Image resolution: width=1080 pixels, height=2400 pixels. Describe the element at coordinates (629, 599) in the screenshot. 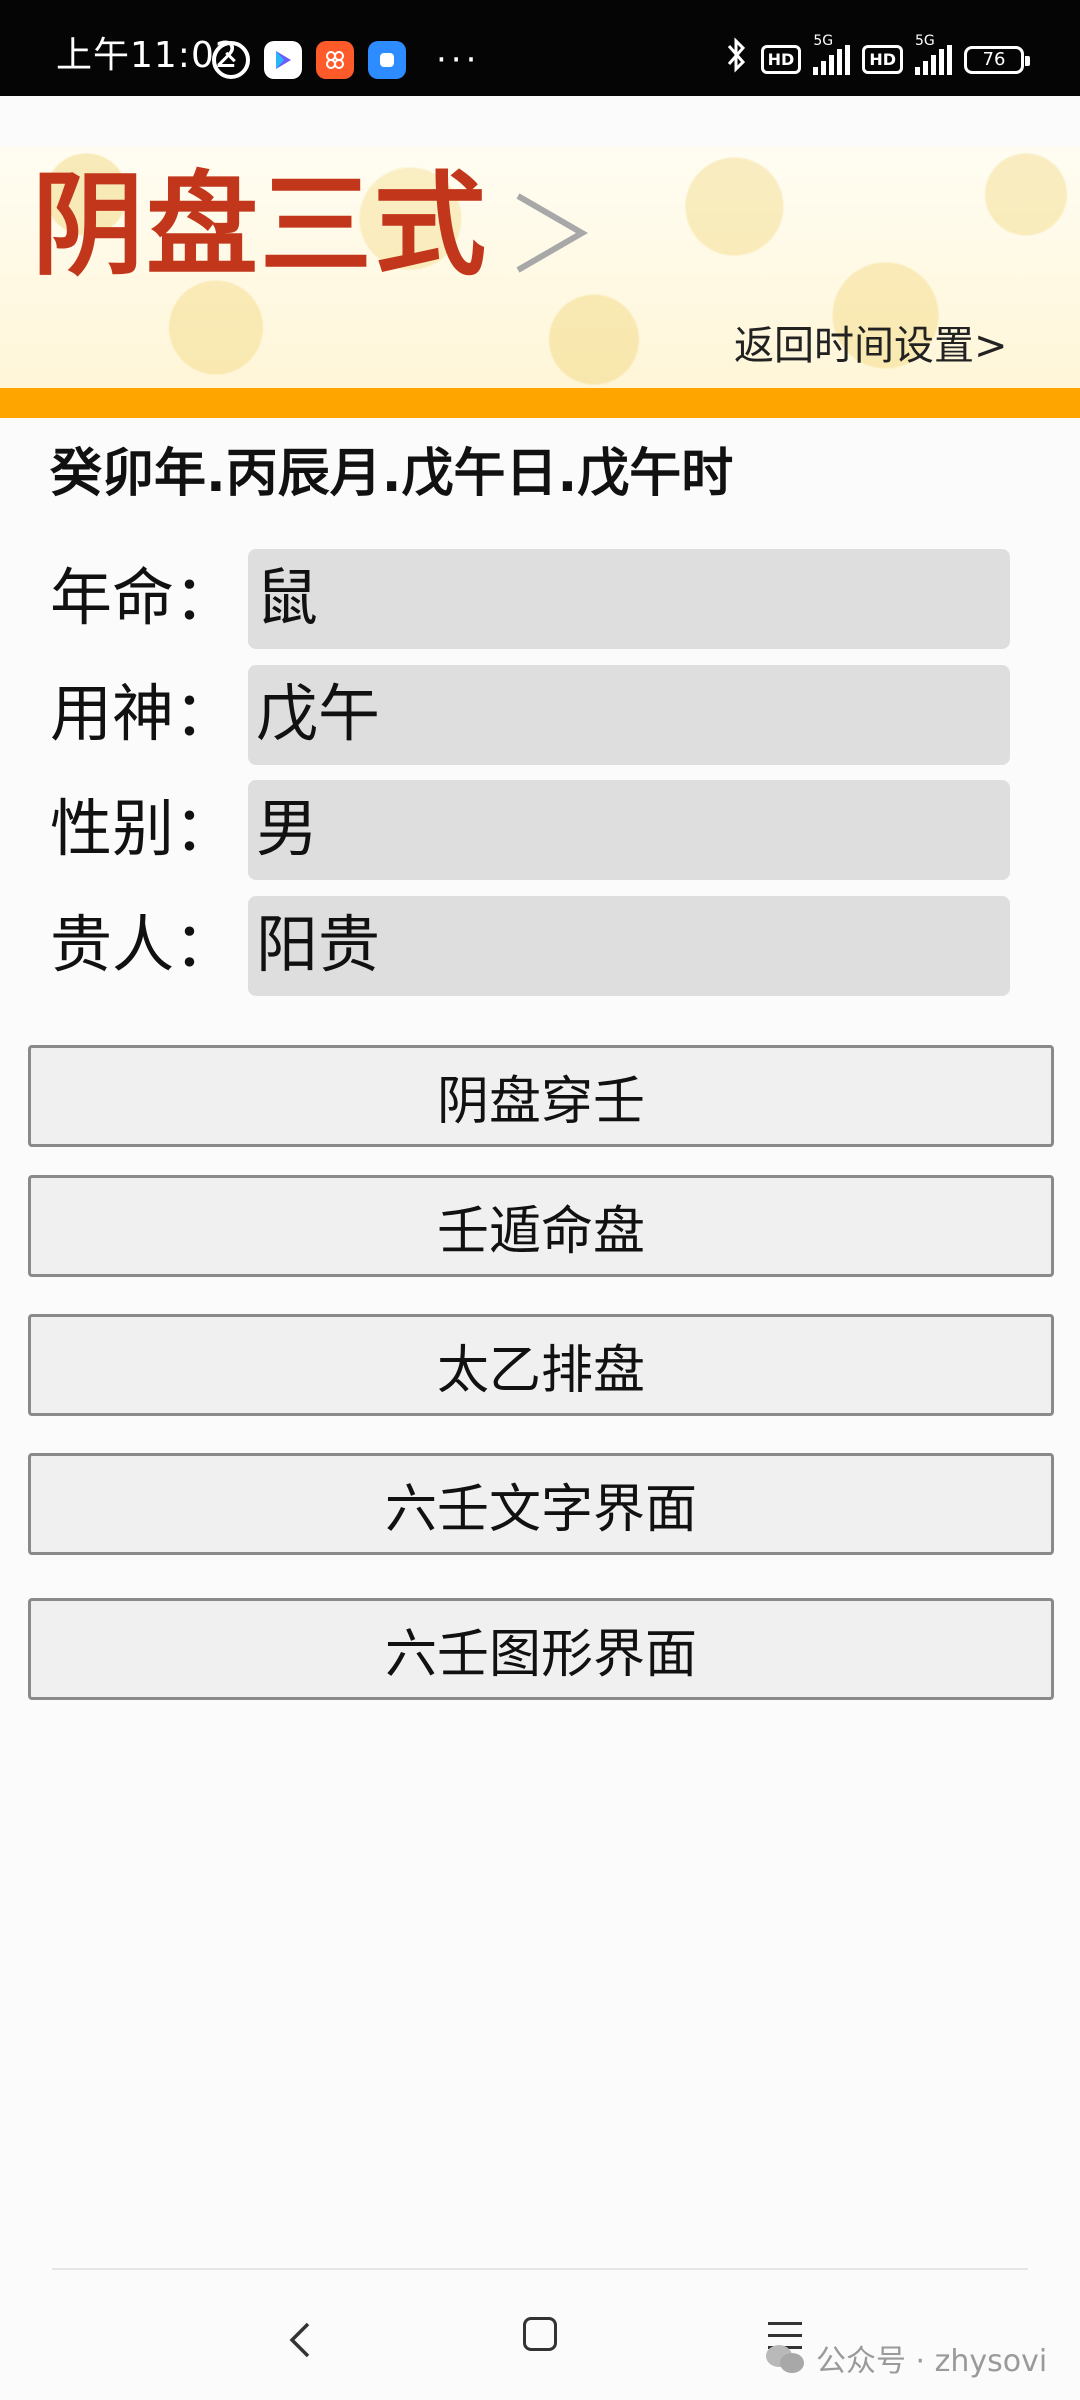

I see `nianming-field: 鼠` at that location.